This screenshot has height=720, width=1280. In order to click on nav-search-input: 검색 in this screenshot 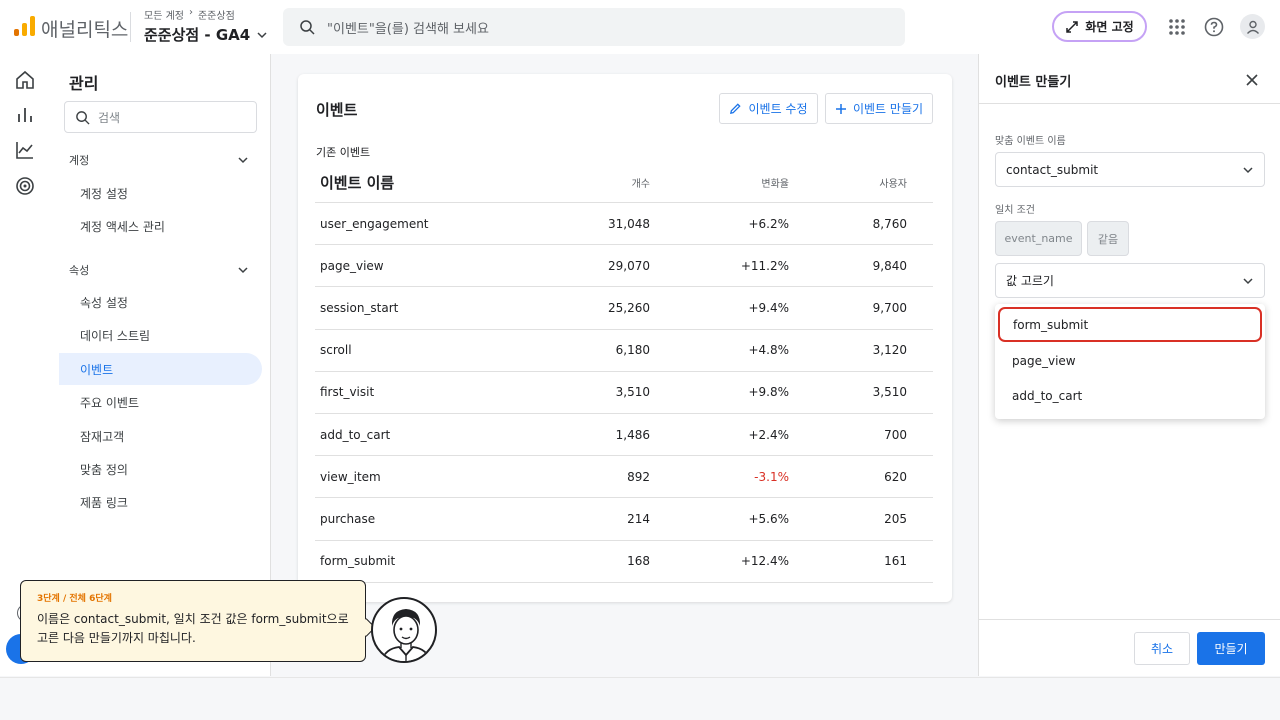, I will do `click(160, 117)`.